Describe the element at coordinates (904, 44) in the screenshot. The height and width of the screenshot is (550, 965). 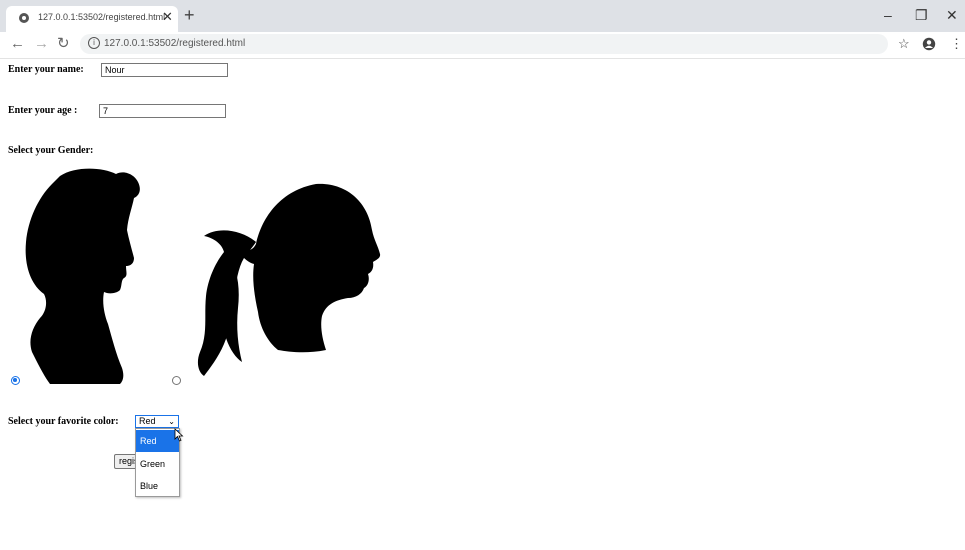
I see `star-icon: ☆` at that location.